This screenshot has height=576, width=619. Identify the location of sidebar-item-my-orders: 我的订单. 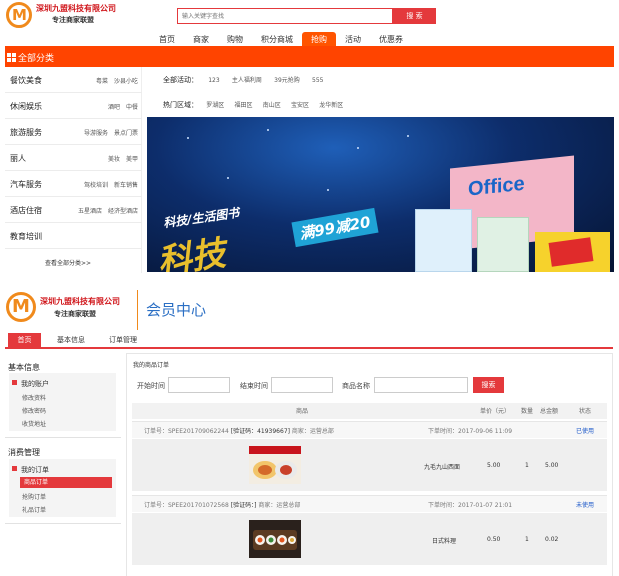
(30, 470).